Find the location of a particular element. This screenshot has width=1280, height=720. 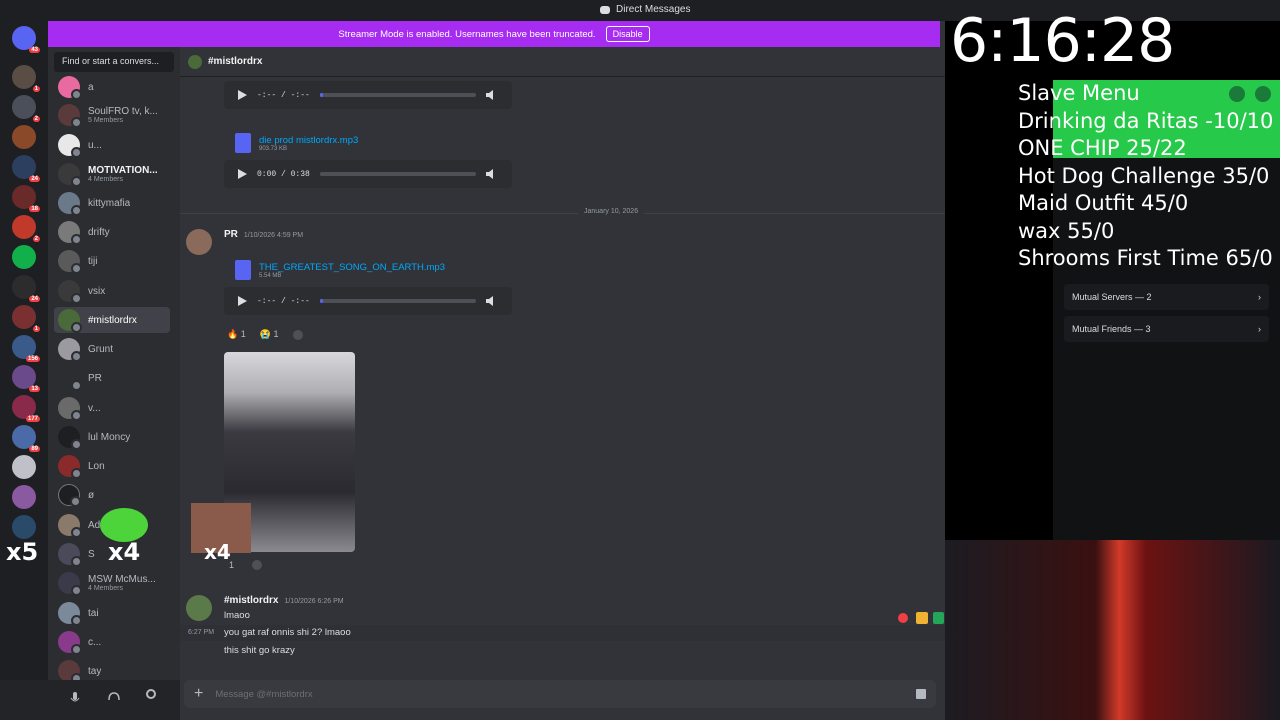

reactions-row: 1 is located at coordinates (246, 565).